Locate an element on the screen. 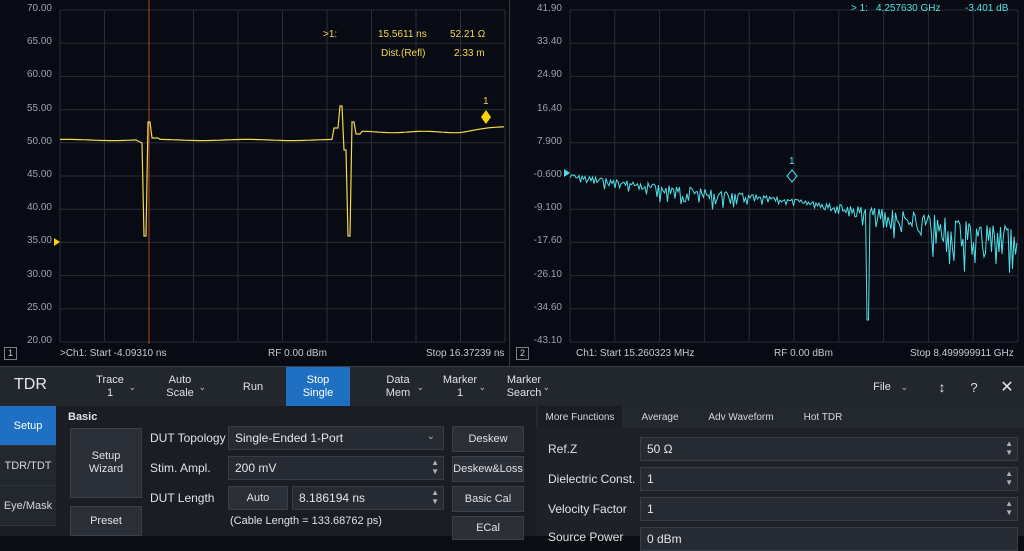  basic-cal-button: Basic Cal is located at coordinates (488, 499).